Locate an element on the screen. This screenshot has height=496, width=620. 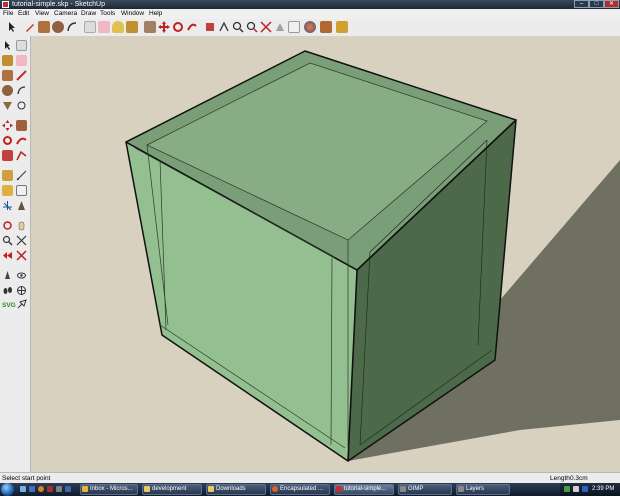
firefox-quicklaunch-icon is located at coordinates (41, 489).